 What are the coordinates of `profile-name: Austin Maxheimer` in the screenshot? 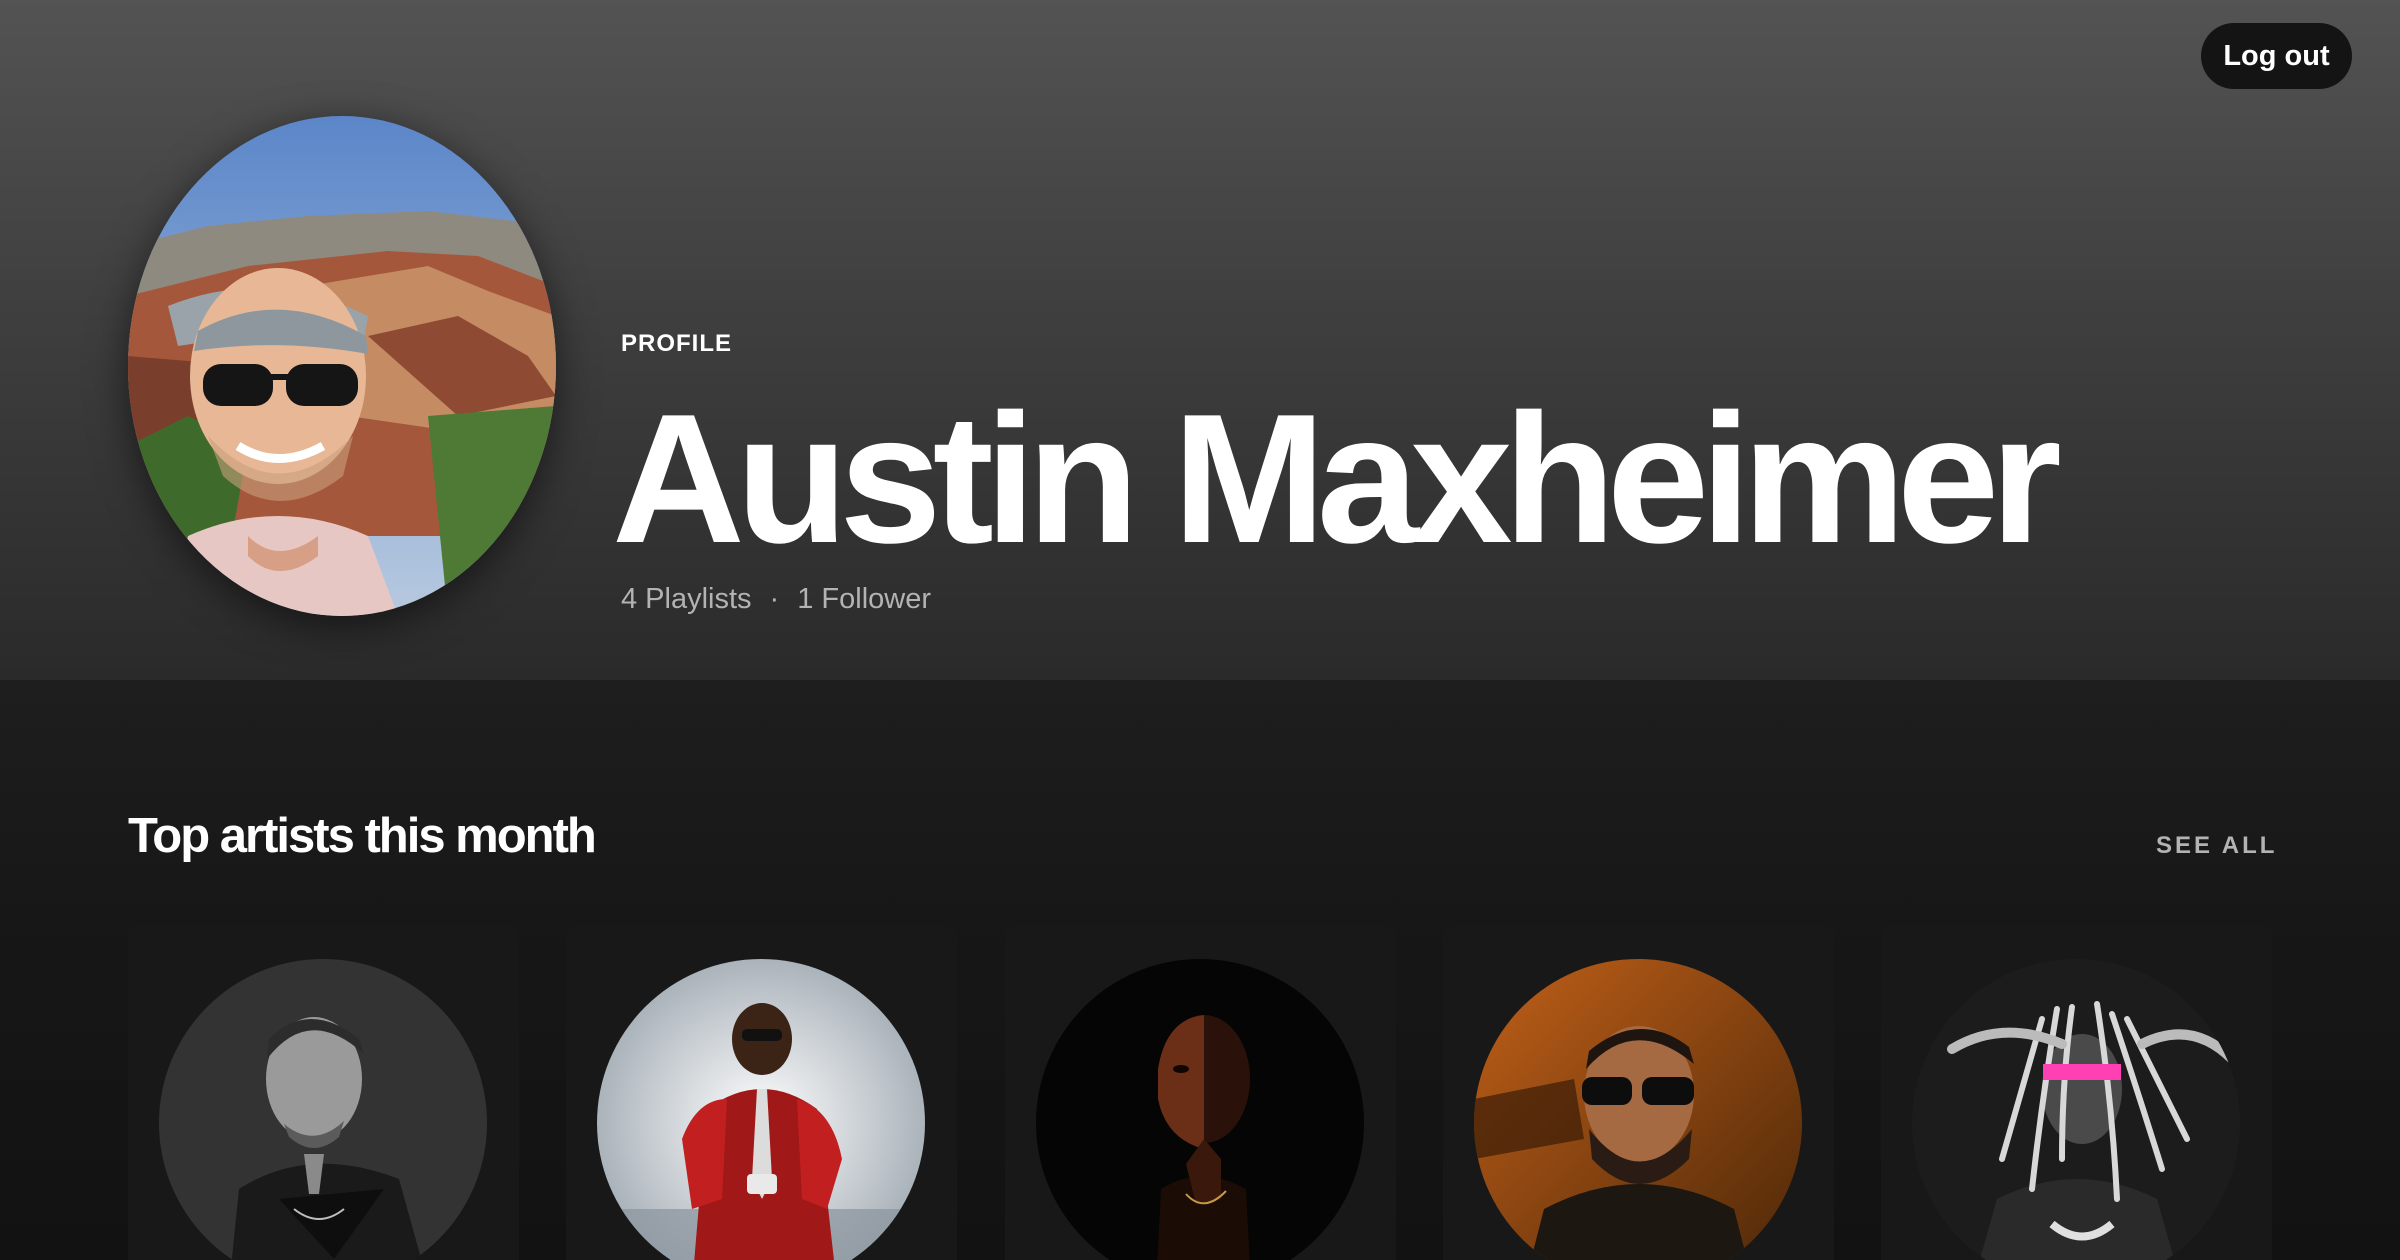 It's located at (1337, 478).